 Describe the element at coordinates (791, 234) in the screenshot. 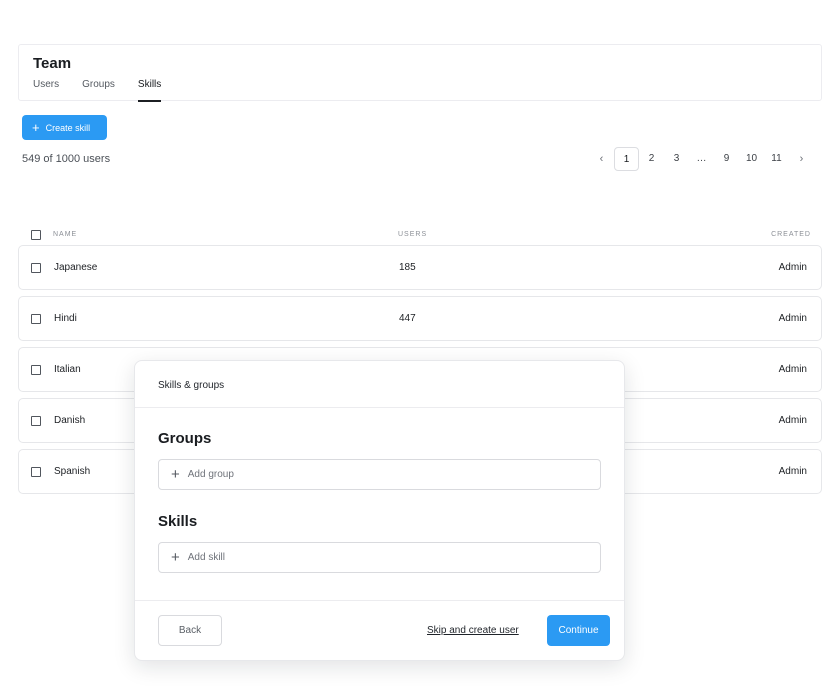

I see `column-header-created: CREATED` at that location.